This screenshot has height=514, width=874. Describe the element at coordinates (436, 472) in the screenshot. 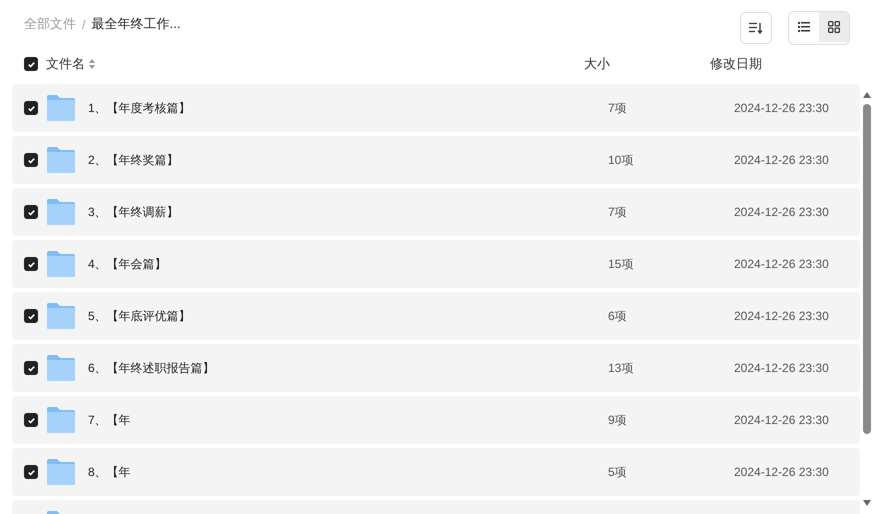

I see `file-row: 8、【年 5项 2024-12-26 23:30` at that location.